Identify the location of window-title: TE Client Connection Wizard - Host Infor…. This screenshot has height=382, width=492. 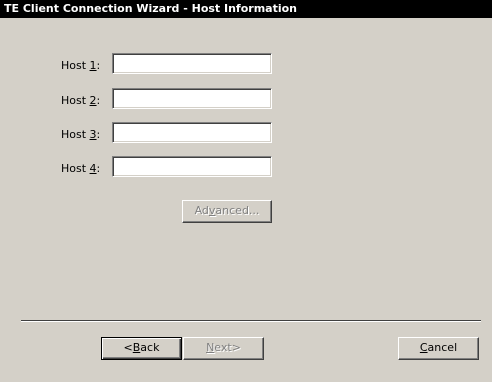
(151, 8).